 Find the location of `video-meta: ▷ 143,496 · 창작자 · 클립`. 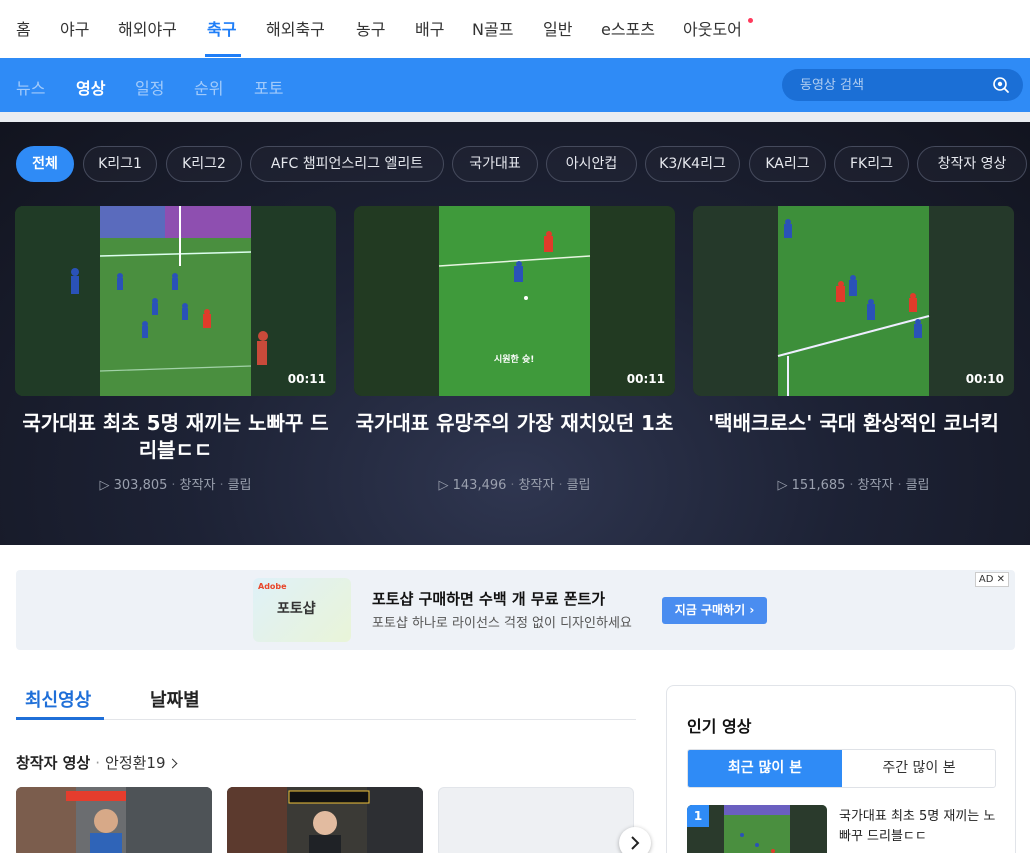

video-meta: ▷ 143,496 · 창작자 · 클립 is located at coordinates (514, 485).